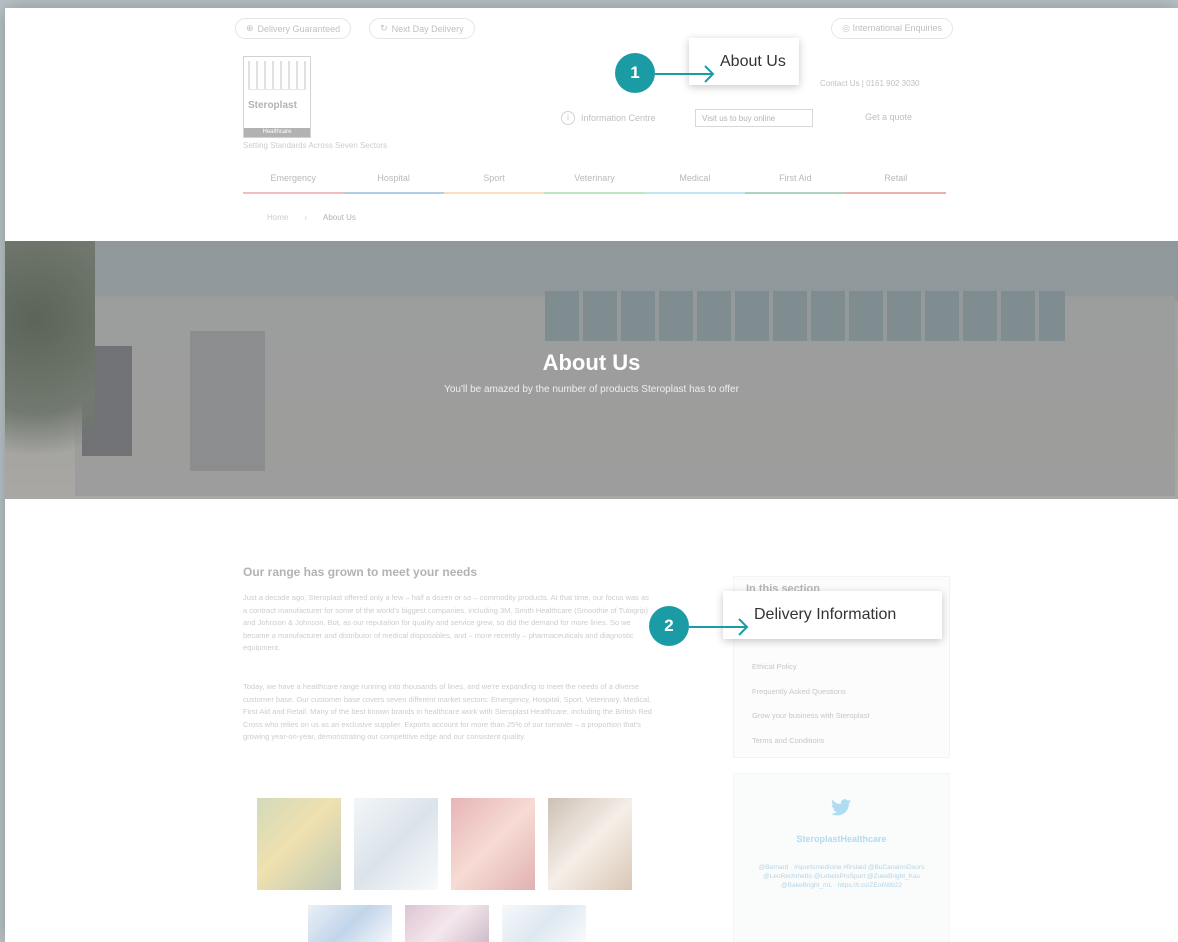 Image resolution: width=1178 pixels, height=942 pixels. I want to click on nav-item-retail: Retail, so click(895, 183).